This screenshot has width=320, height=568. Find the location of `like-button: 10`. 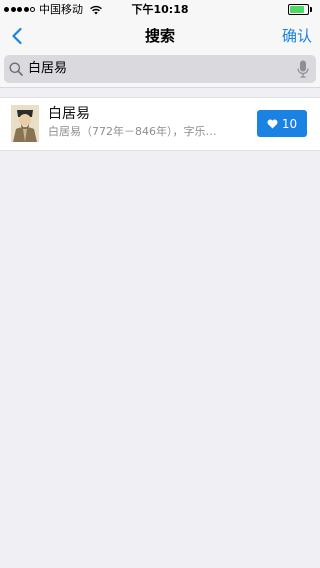

like-button: 10 is located at coordinates (282, 123).